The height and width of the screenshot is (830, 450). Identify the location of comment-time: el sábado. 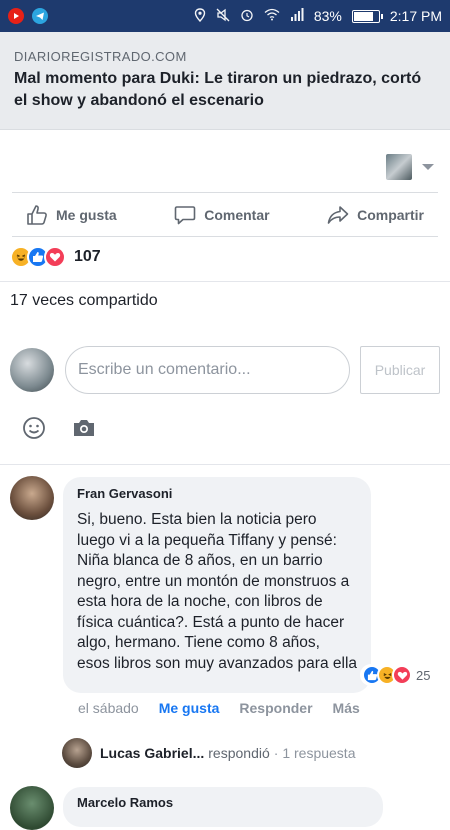
(108, 708).